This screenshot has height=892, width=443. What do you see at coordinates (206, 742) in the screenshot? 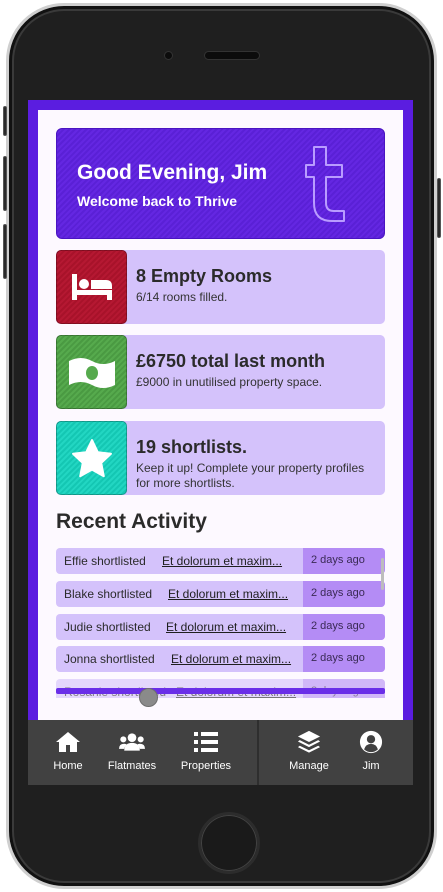
I see `list-icon` at bounding box center [206, 742].